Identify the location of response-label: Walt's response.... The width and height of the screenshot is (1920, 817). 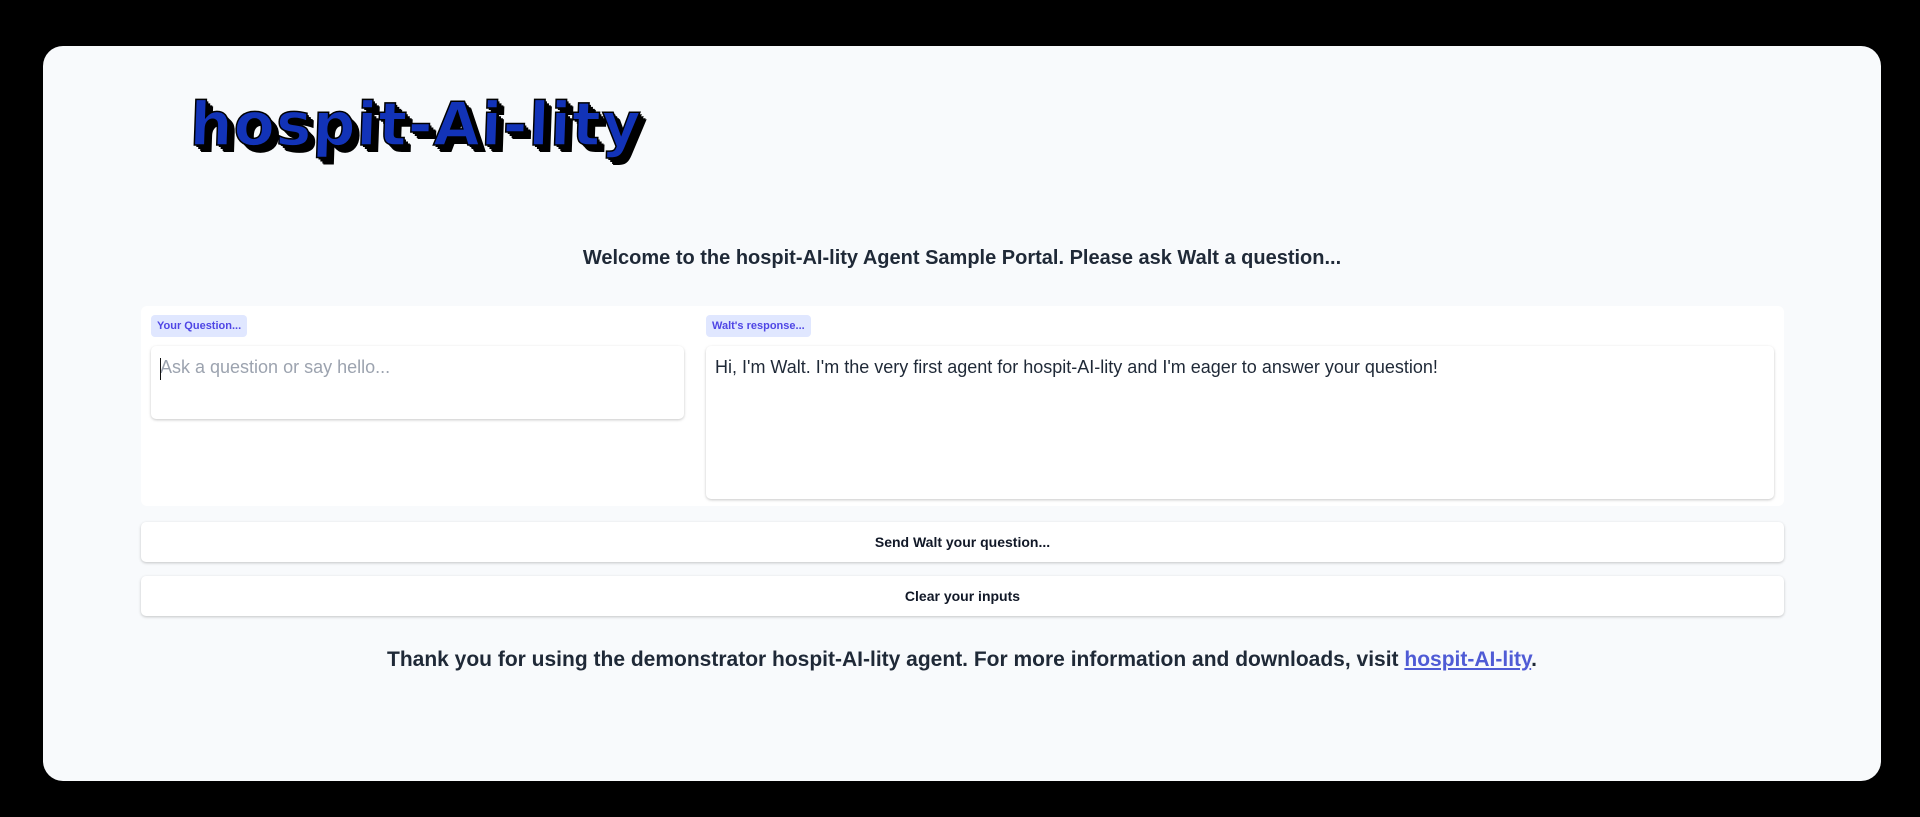
(758, 326).